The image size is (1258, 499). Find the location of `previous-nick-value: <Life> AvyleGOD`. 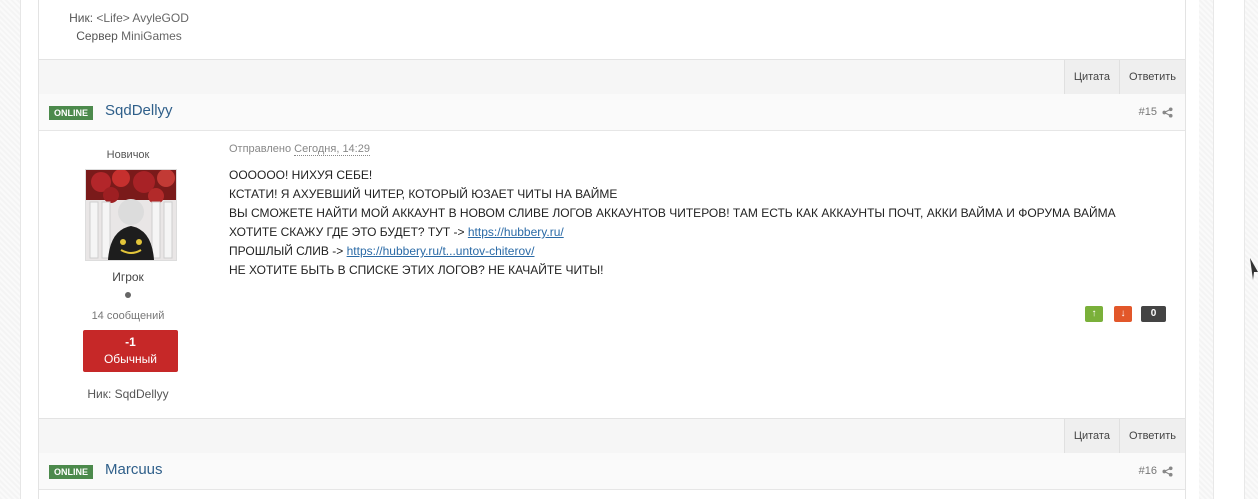

previous-nick-value: <Life> AvyleGOD is located at coordinates (142, 18).